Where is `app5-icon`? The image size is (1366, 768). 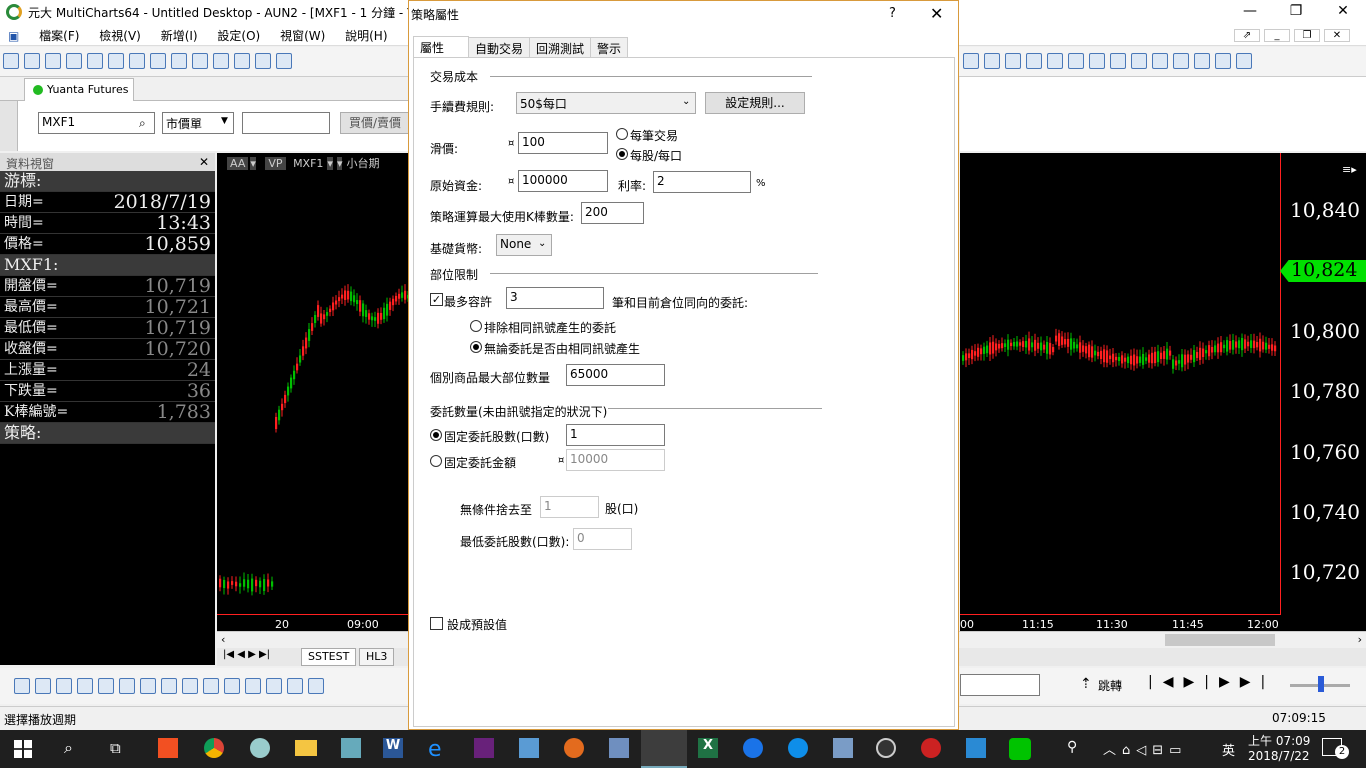 app5-icon is located at coordinates (753, 748).